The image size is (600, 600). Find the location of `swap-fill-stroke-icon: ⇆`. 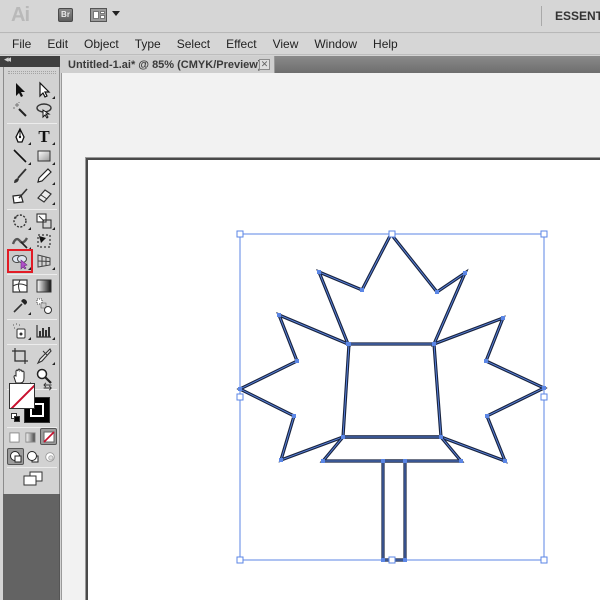

swap-fill-stroke-icon: ⇆ is located at coordinates (47, 386).